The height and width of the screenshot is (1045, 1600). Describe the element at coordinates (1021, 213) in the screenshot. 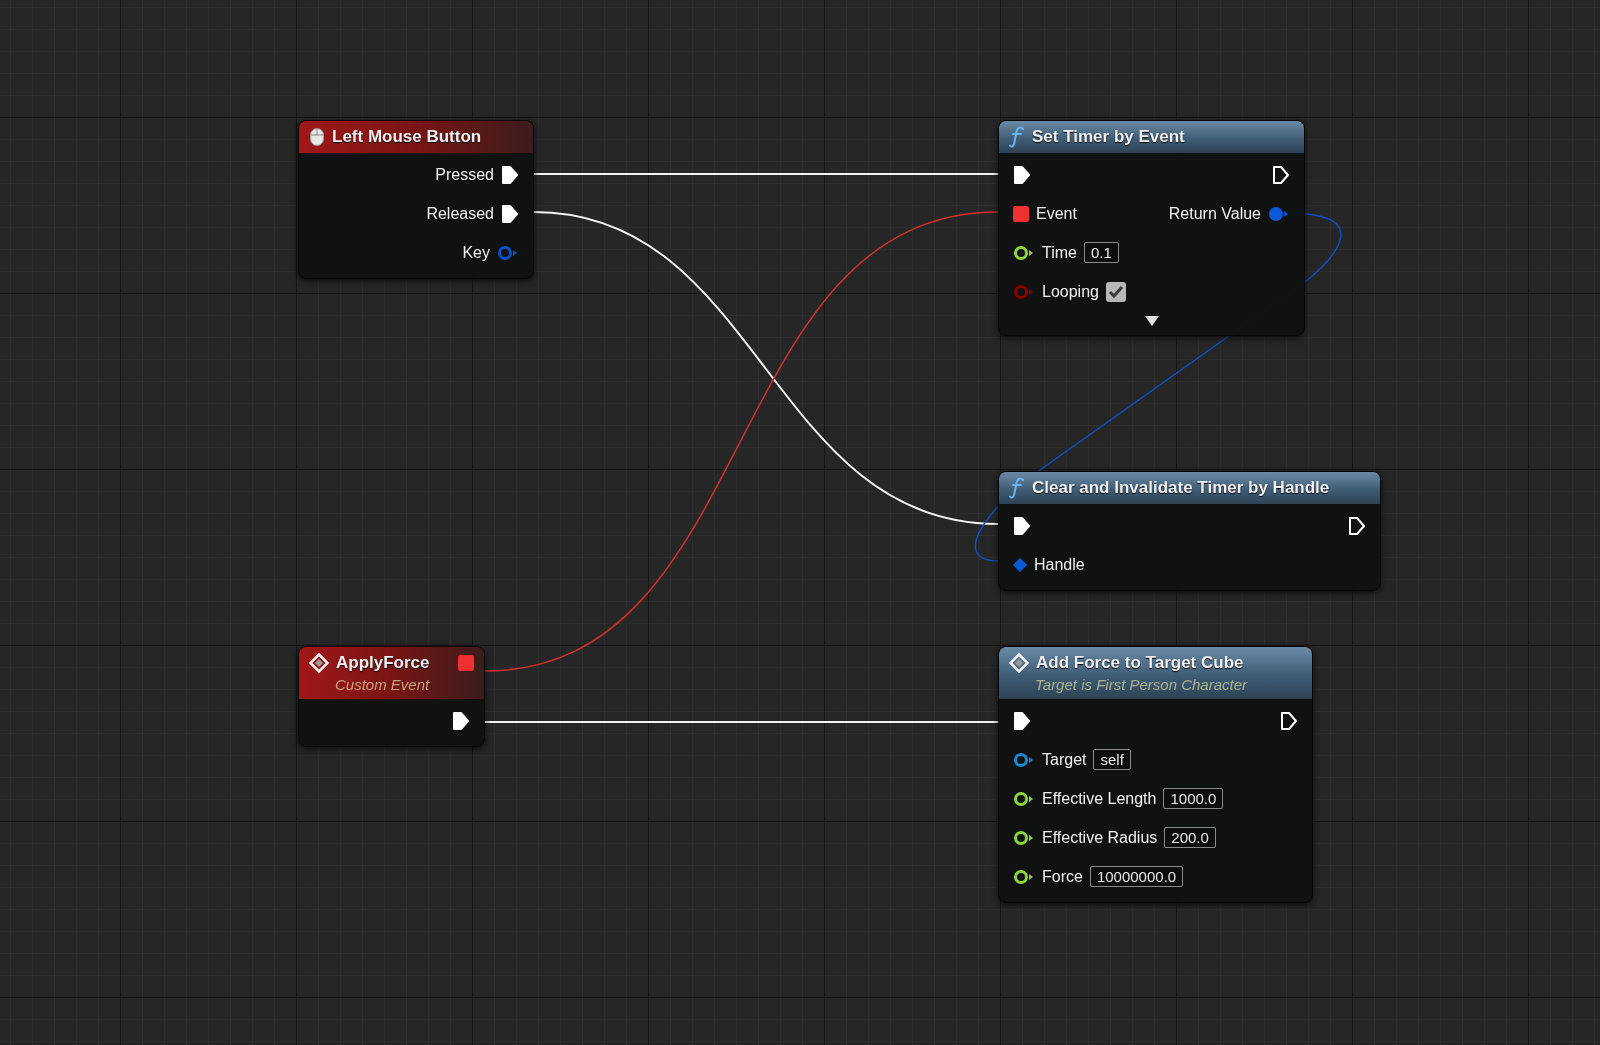

I see `delegate-pin` at that location.